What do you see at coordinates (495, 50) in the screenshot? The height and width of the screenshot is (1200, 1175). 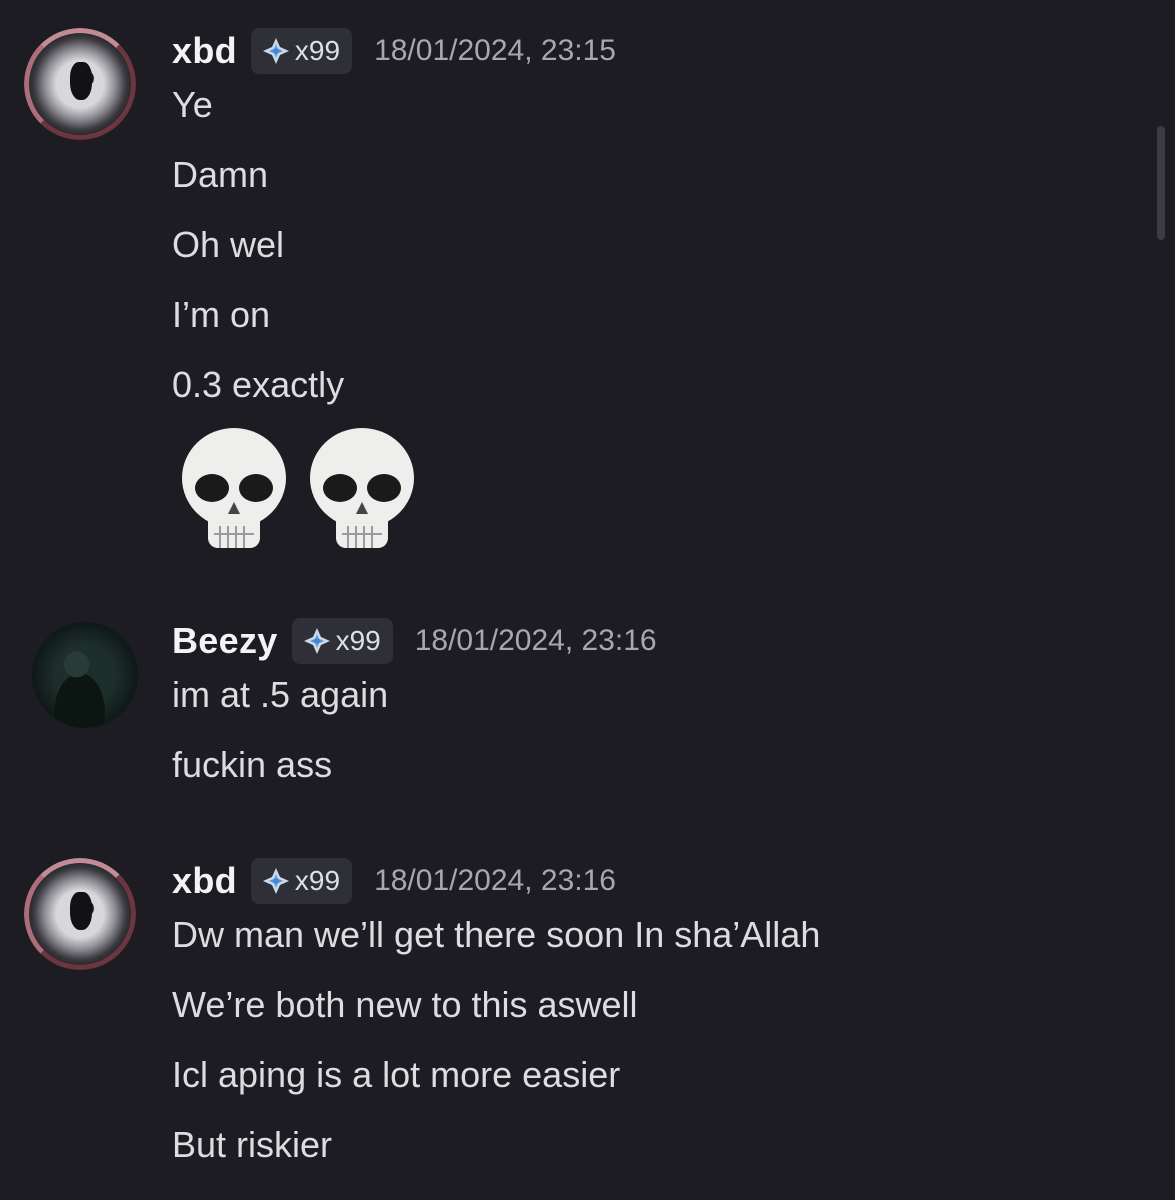 I see `timestamp: 18/01/2024, 23:15` at bounding box center [495, 50].